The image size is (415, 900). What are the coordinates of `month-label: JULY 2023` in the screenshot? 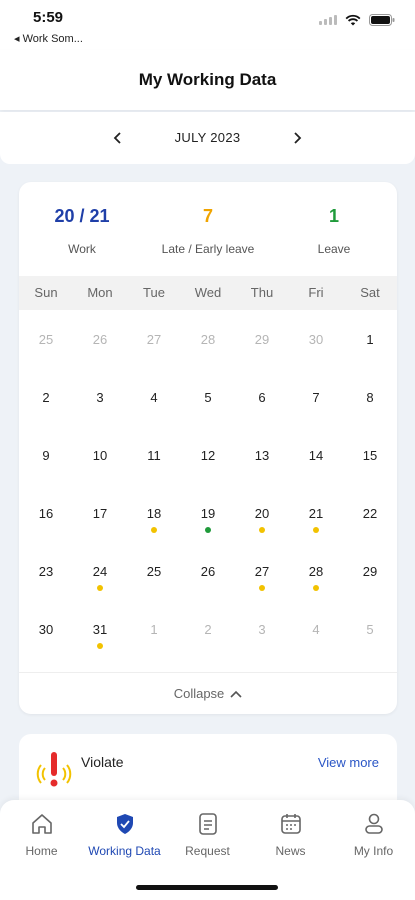 It's located at (207, 137).